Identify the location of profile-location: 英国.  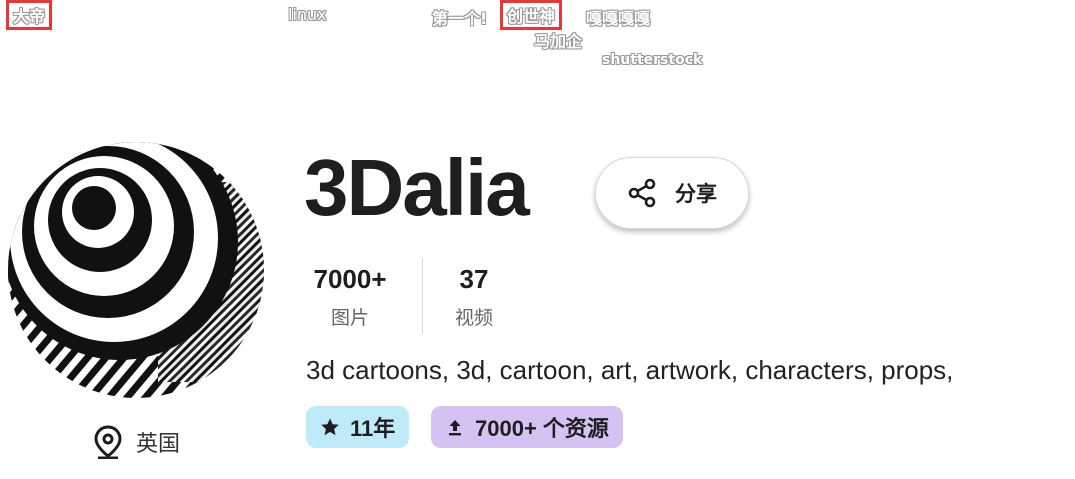
(137, 442).